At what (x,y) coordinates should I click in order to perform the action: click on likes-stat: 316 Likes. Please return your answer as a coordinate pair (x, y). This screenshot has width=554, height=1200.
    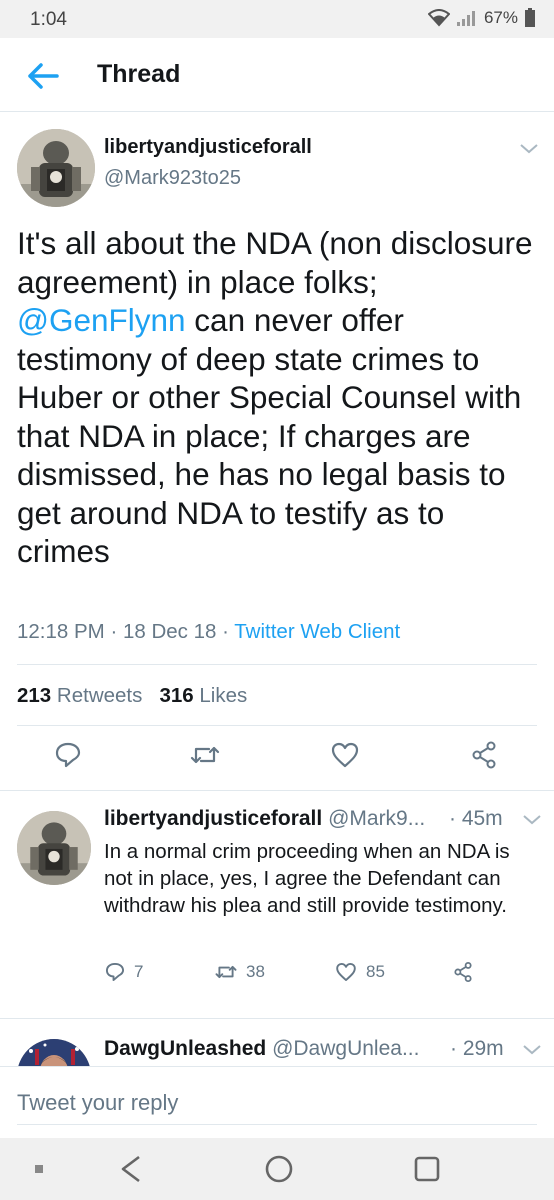
    Looking at the image, I should click on (203, 695).